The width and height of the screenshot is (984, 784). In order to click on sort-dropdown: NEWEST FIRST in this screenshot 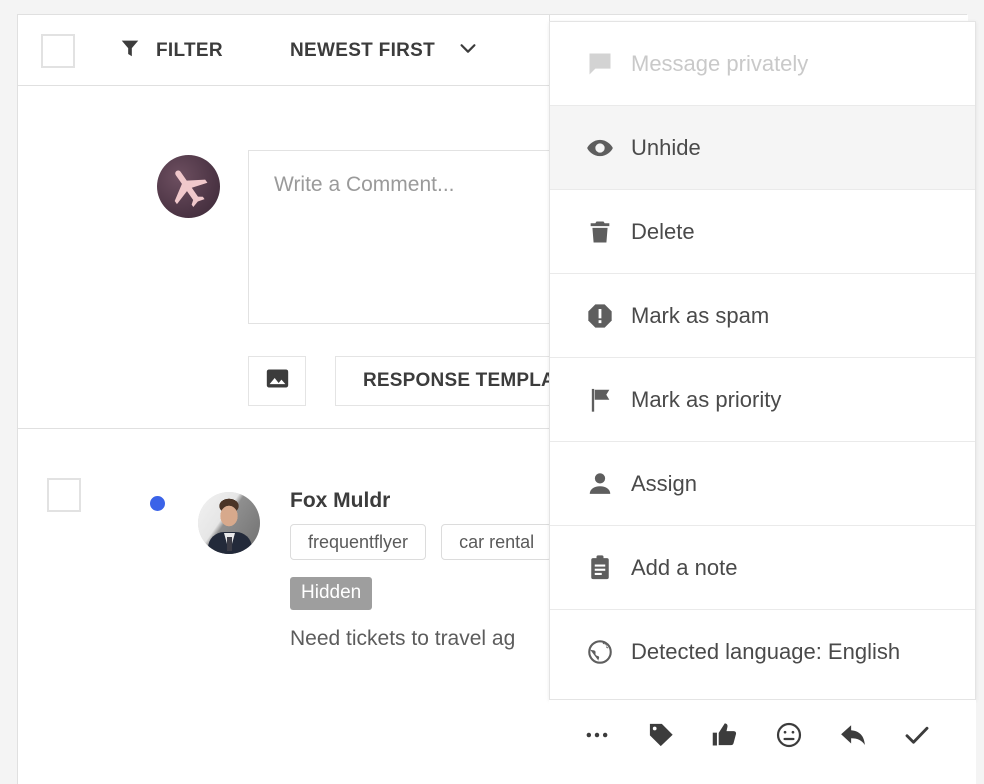, I will do `click(384, 50)`.